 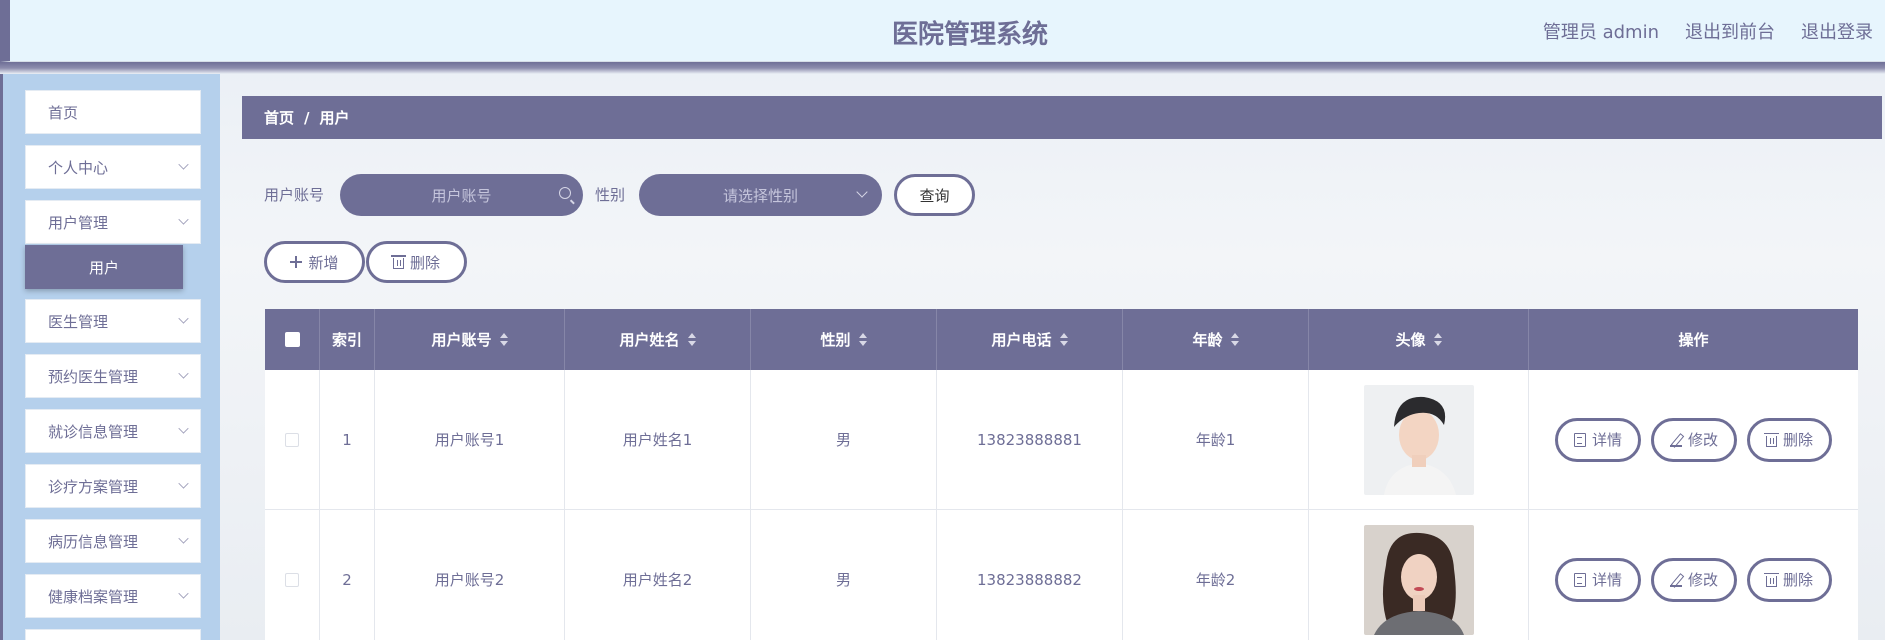 What do you see at coordinates (113, 112) in the screenshot?
I see `sidebar-item-home: 首页` at bounding box center [113, 112].